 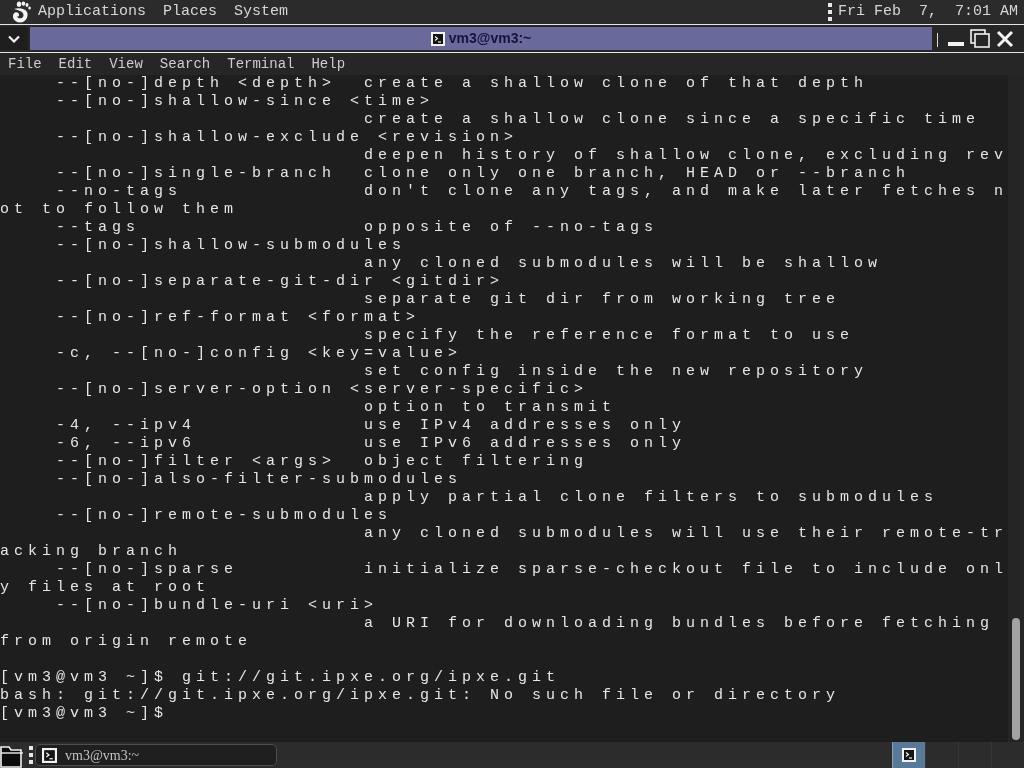 I want to click on option-text: -6, --ipv6, so click(x=126, y=444).